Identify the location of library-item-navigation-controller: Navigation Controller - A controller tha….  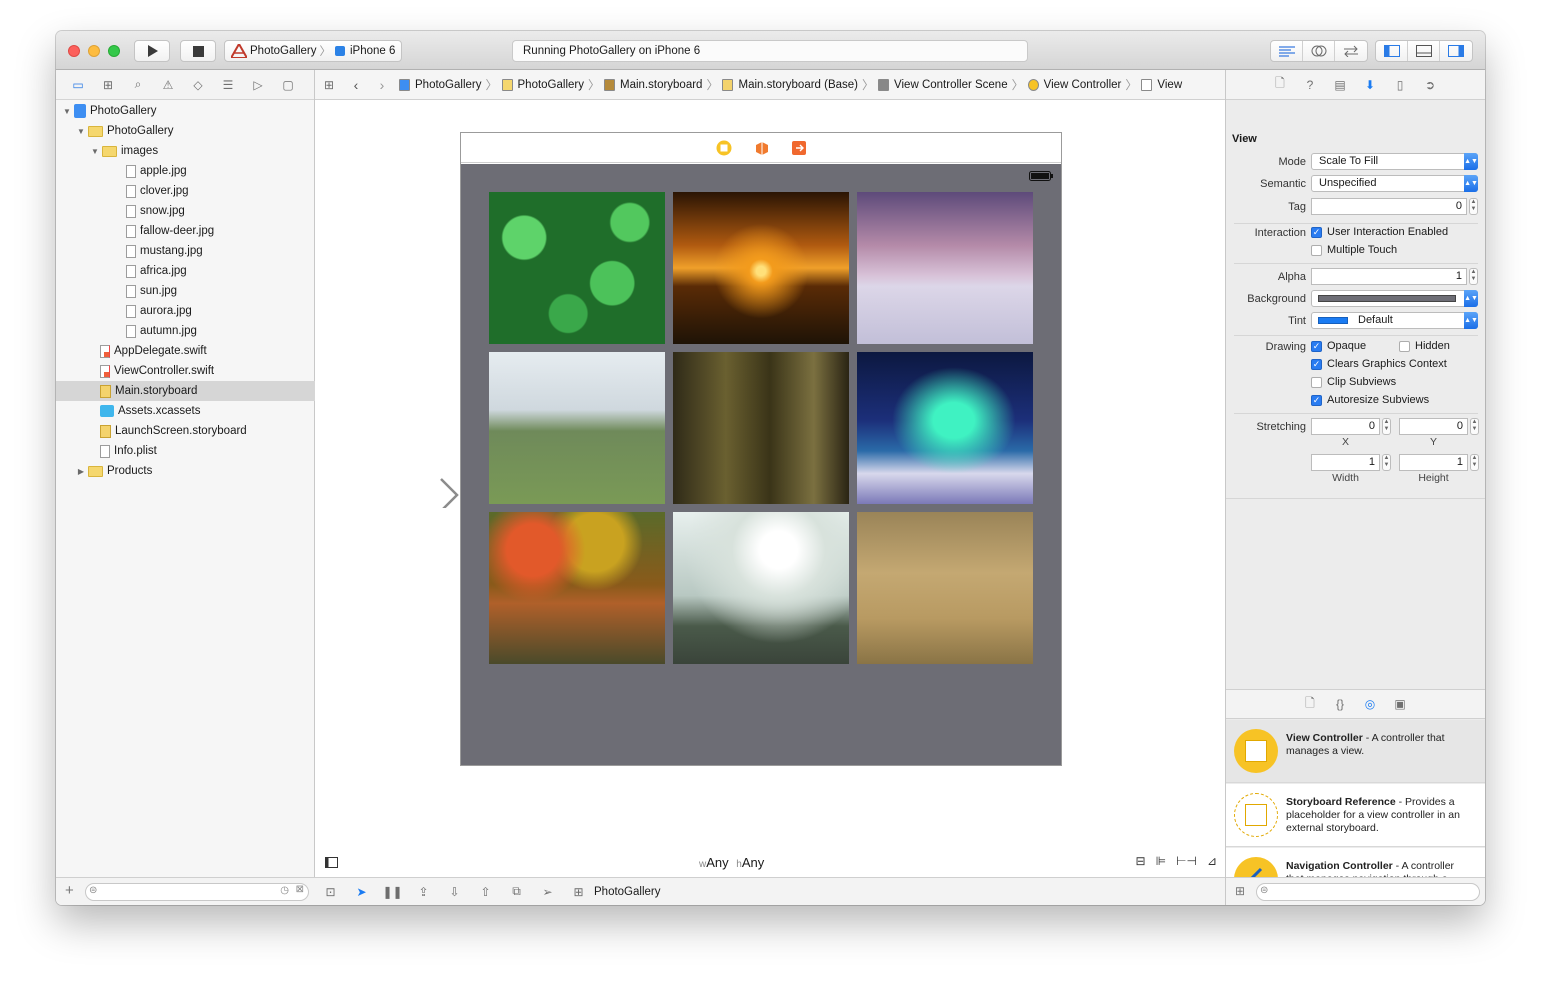
(1355, 863).